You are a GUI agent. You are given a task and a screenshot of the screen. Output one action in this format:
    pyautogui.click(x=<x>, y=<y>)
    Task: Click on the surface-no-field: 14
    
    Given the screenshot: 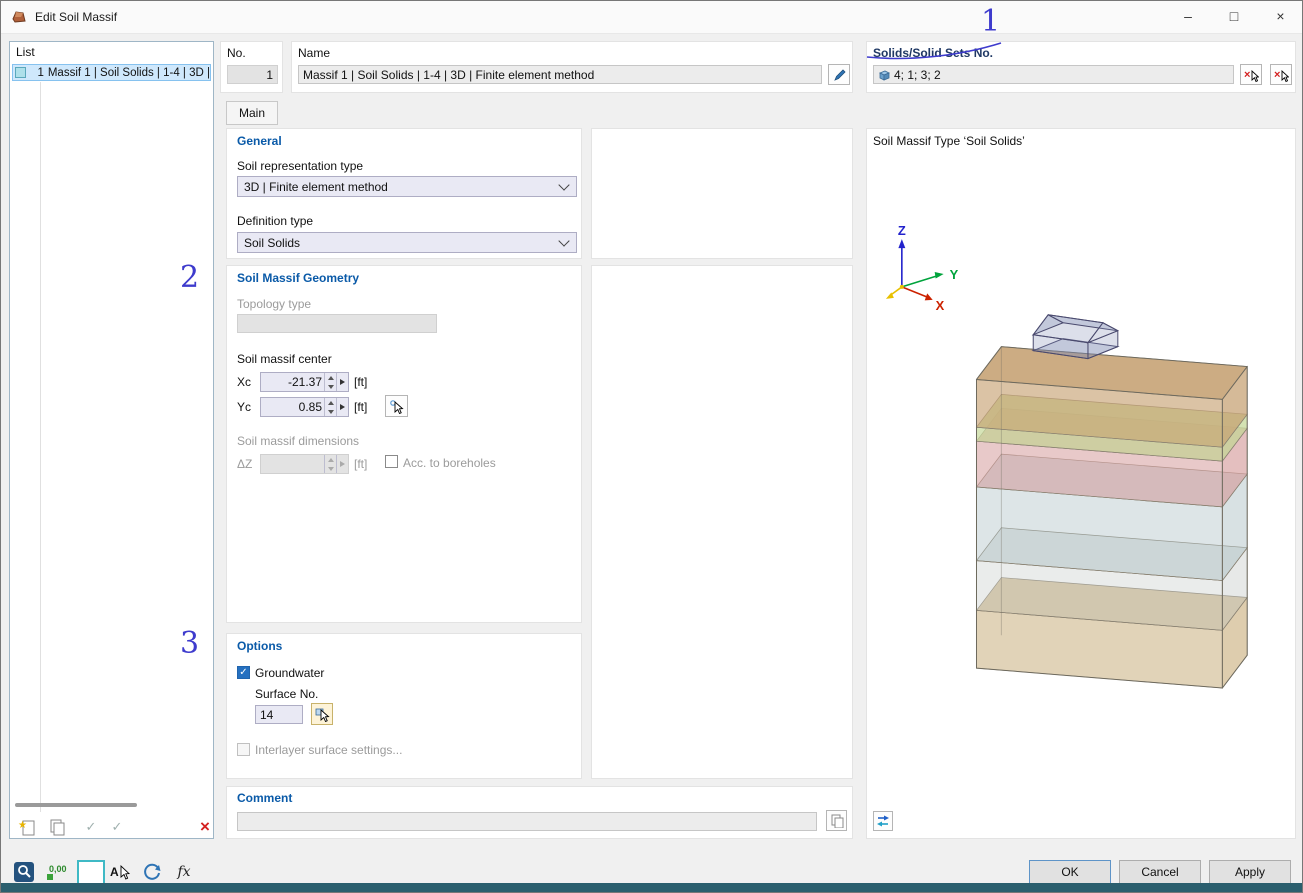 What is the action you would take?
    pyautogui.click(x=279, y=714)
    